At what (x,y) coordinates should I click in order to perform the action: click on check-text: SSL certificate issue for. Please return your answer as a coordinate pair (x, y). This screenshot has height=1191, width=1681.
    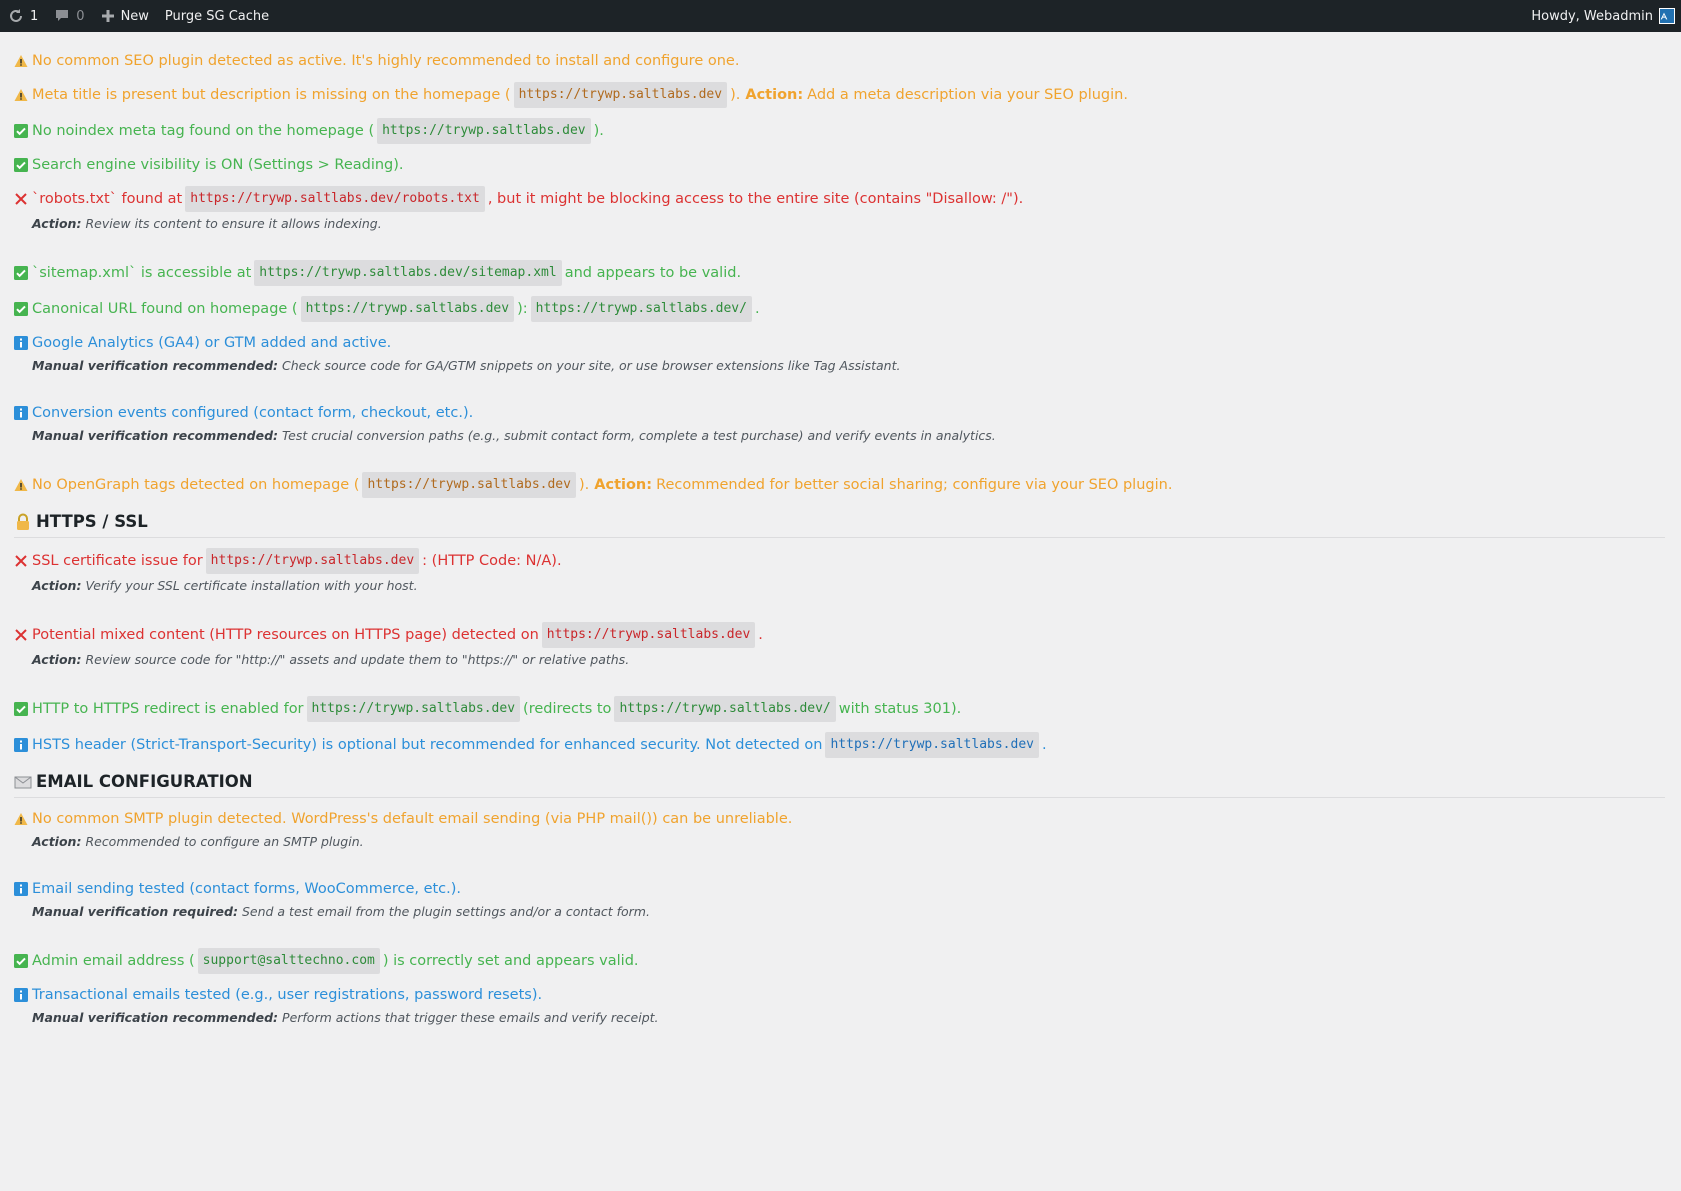
    Looking at the image, I should click on (117, 561).